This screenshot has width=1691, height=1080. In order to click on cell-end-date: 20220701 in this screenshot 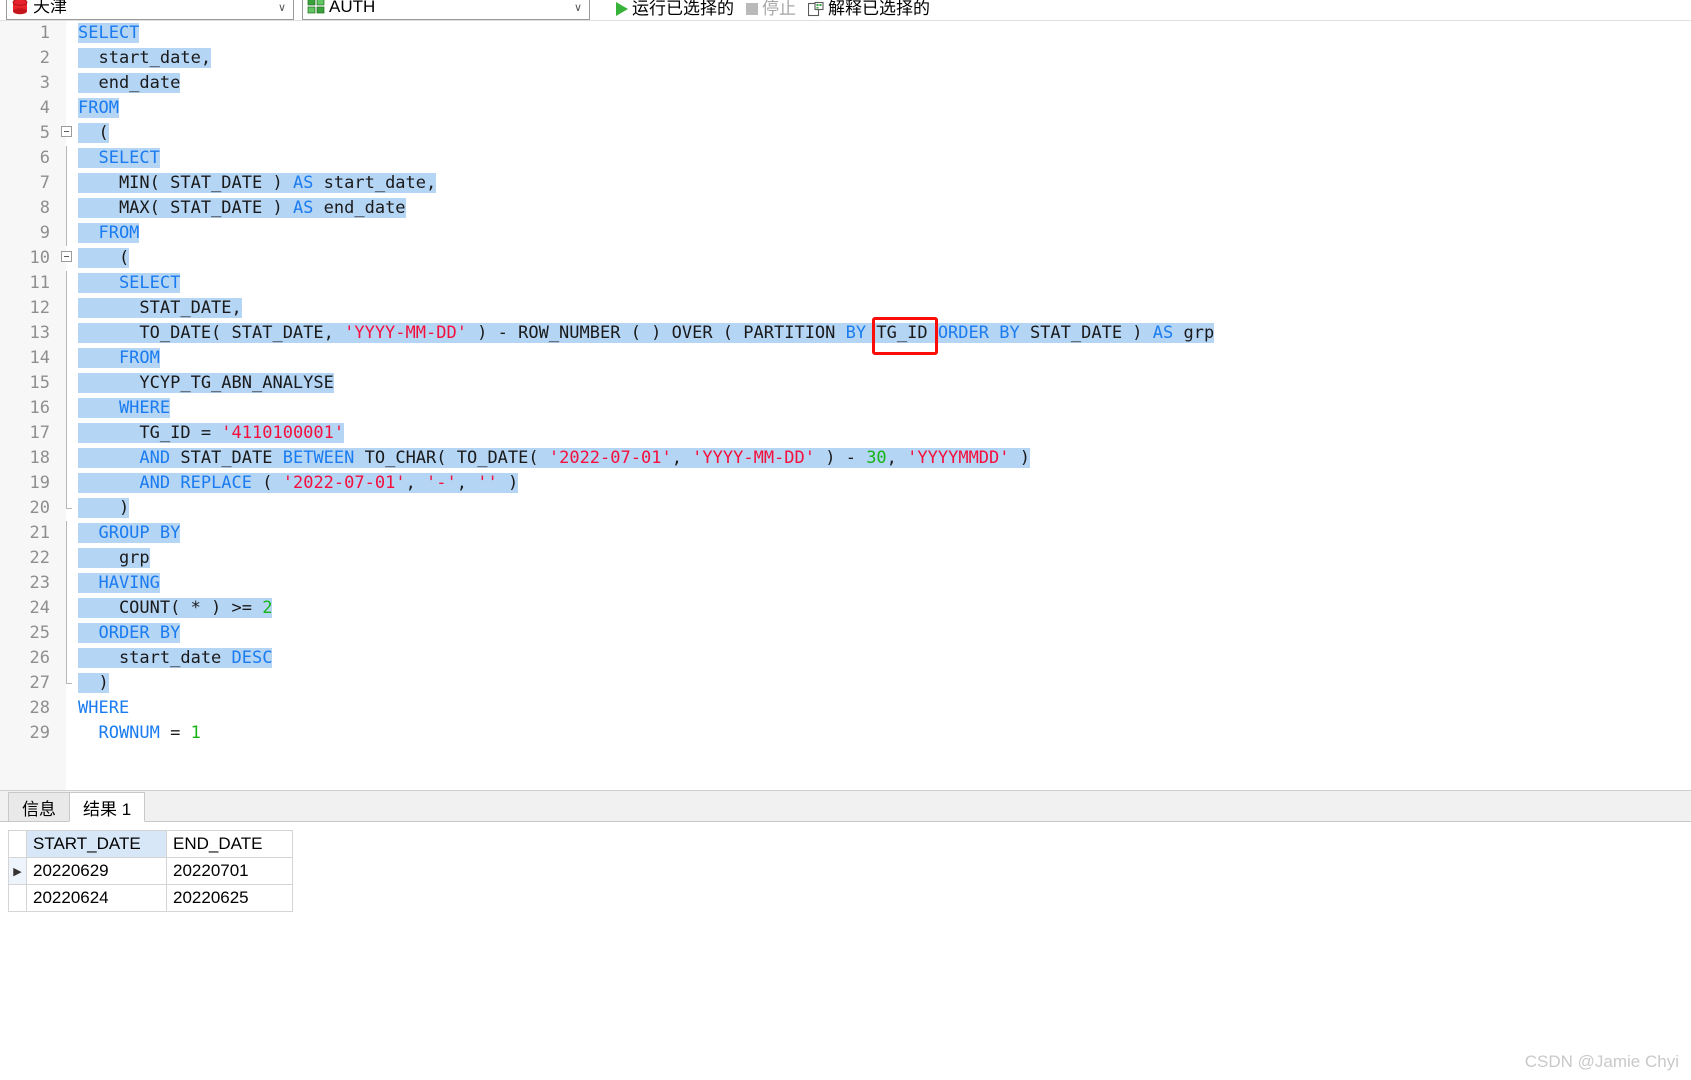, I will do `click(229, 871)`.